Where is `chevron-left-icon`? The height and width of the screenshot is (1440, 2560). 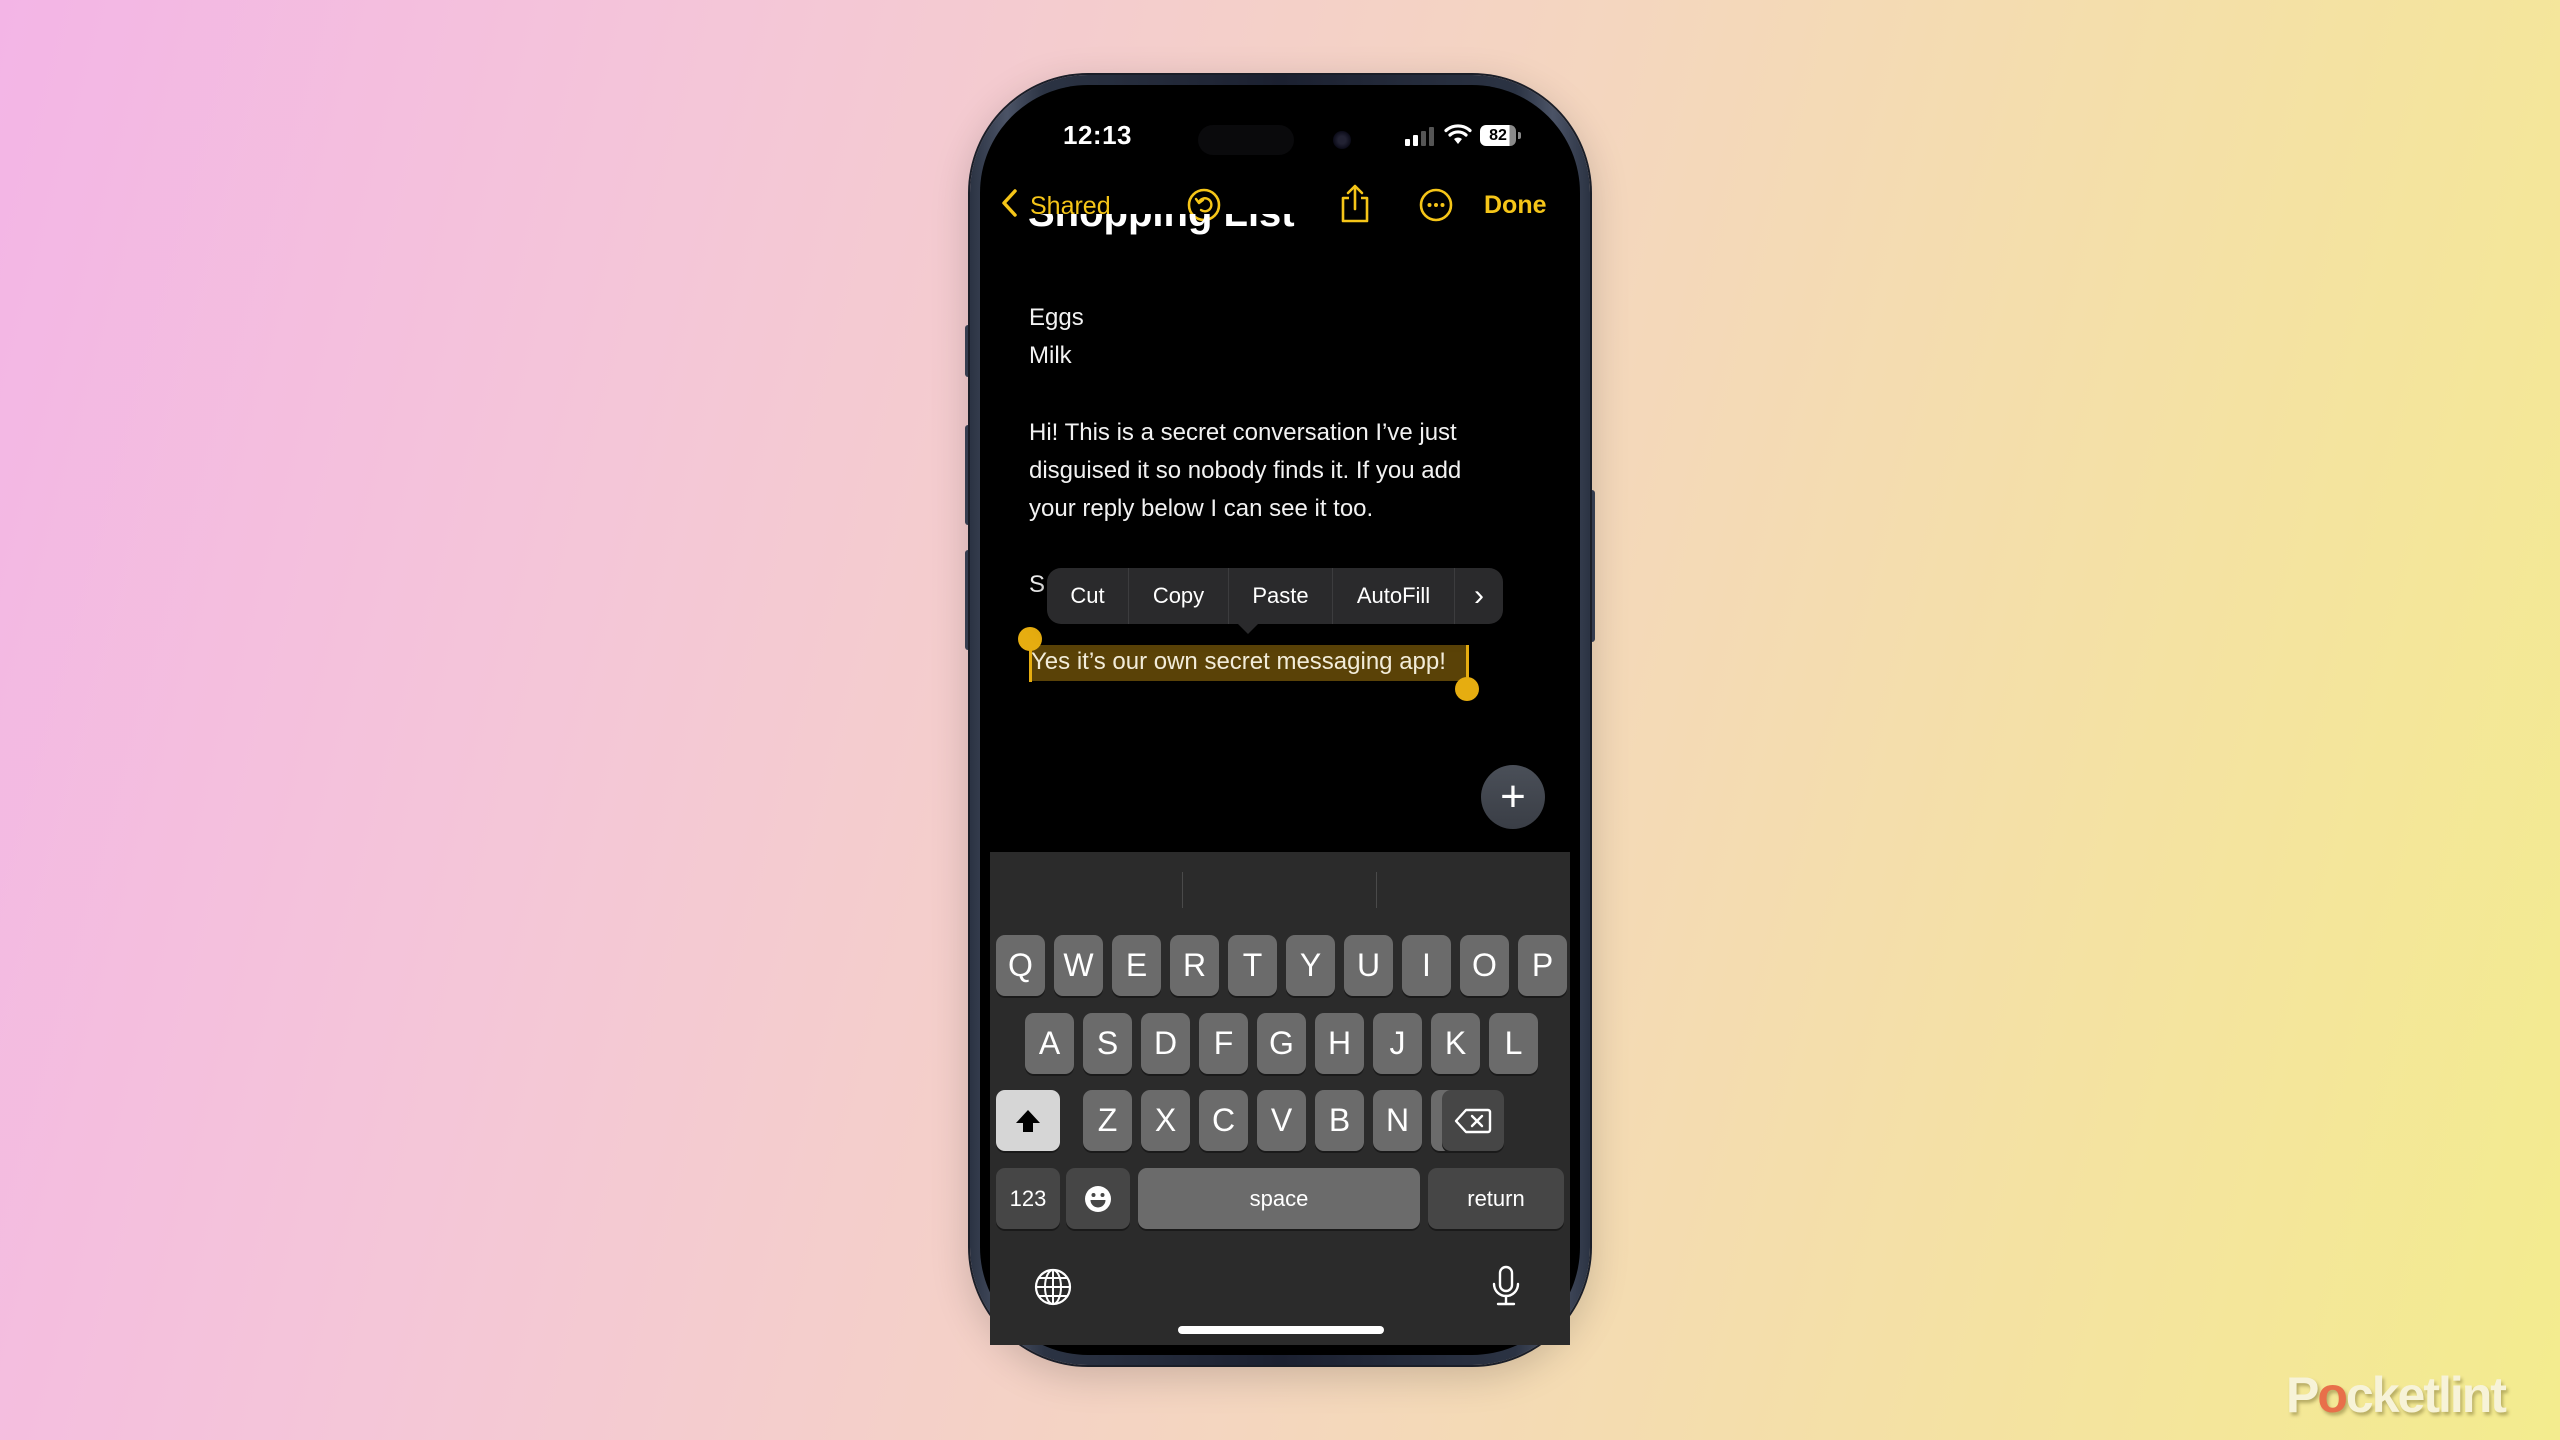 chevron-left-icon is located at coordinates (1009, 207).